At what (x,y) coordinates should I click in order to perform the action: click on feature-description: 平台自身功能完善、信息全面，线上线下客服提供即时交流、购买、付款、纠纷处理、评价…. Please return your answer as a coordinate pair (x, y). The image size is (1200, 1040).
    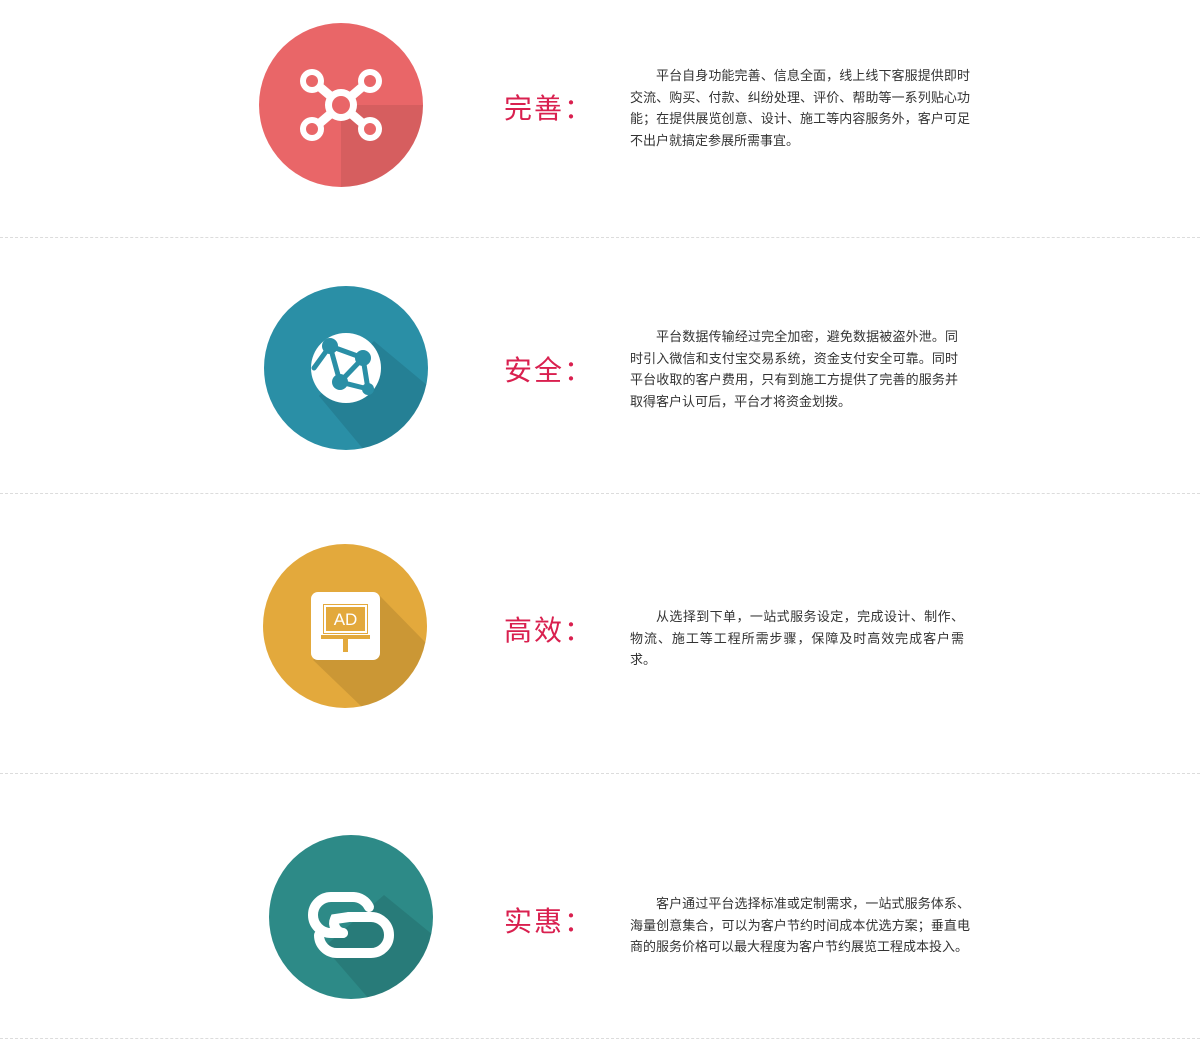
    Looking at the image, I should click on (800, 109).